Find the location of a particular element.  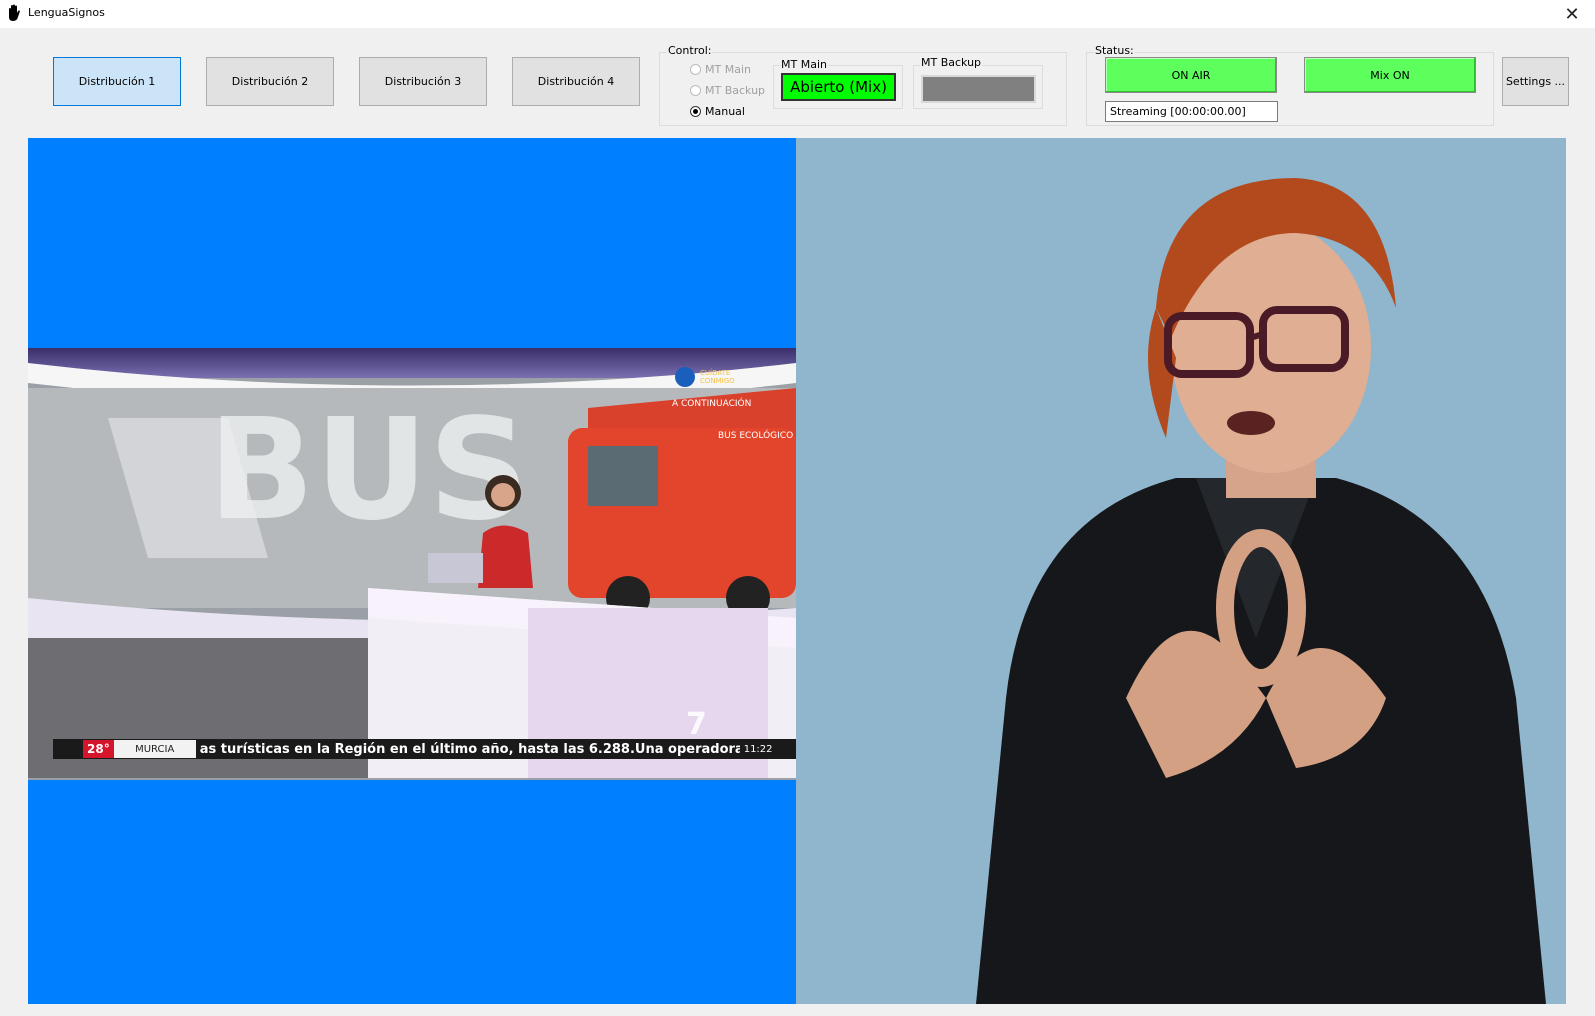

distribution-2-label: Distribución 2 is located at coordinates (270, 81).